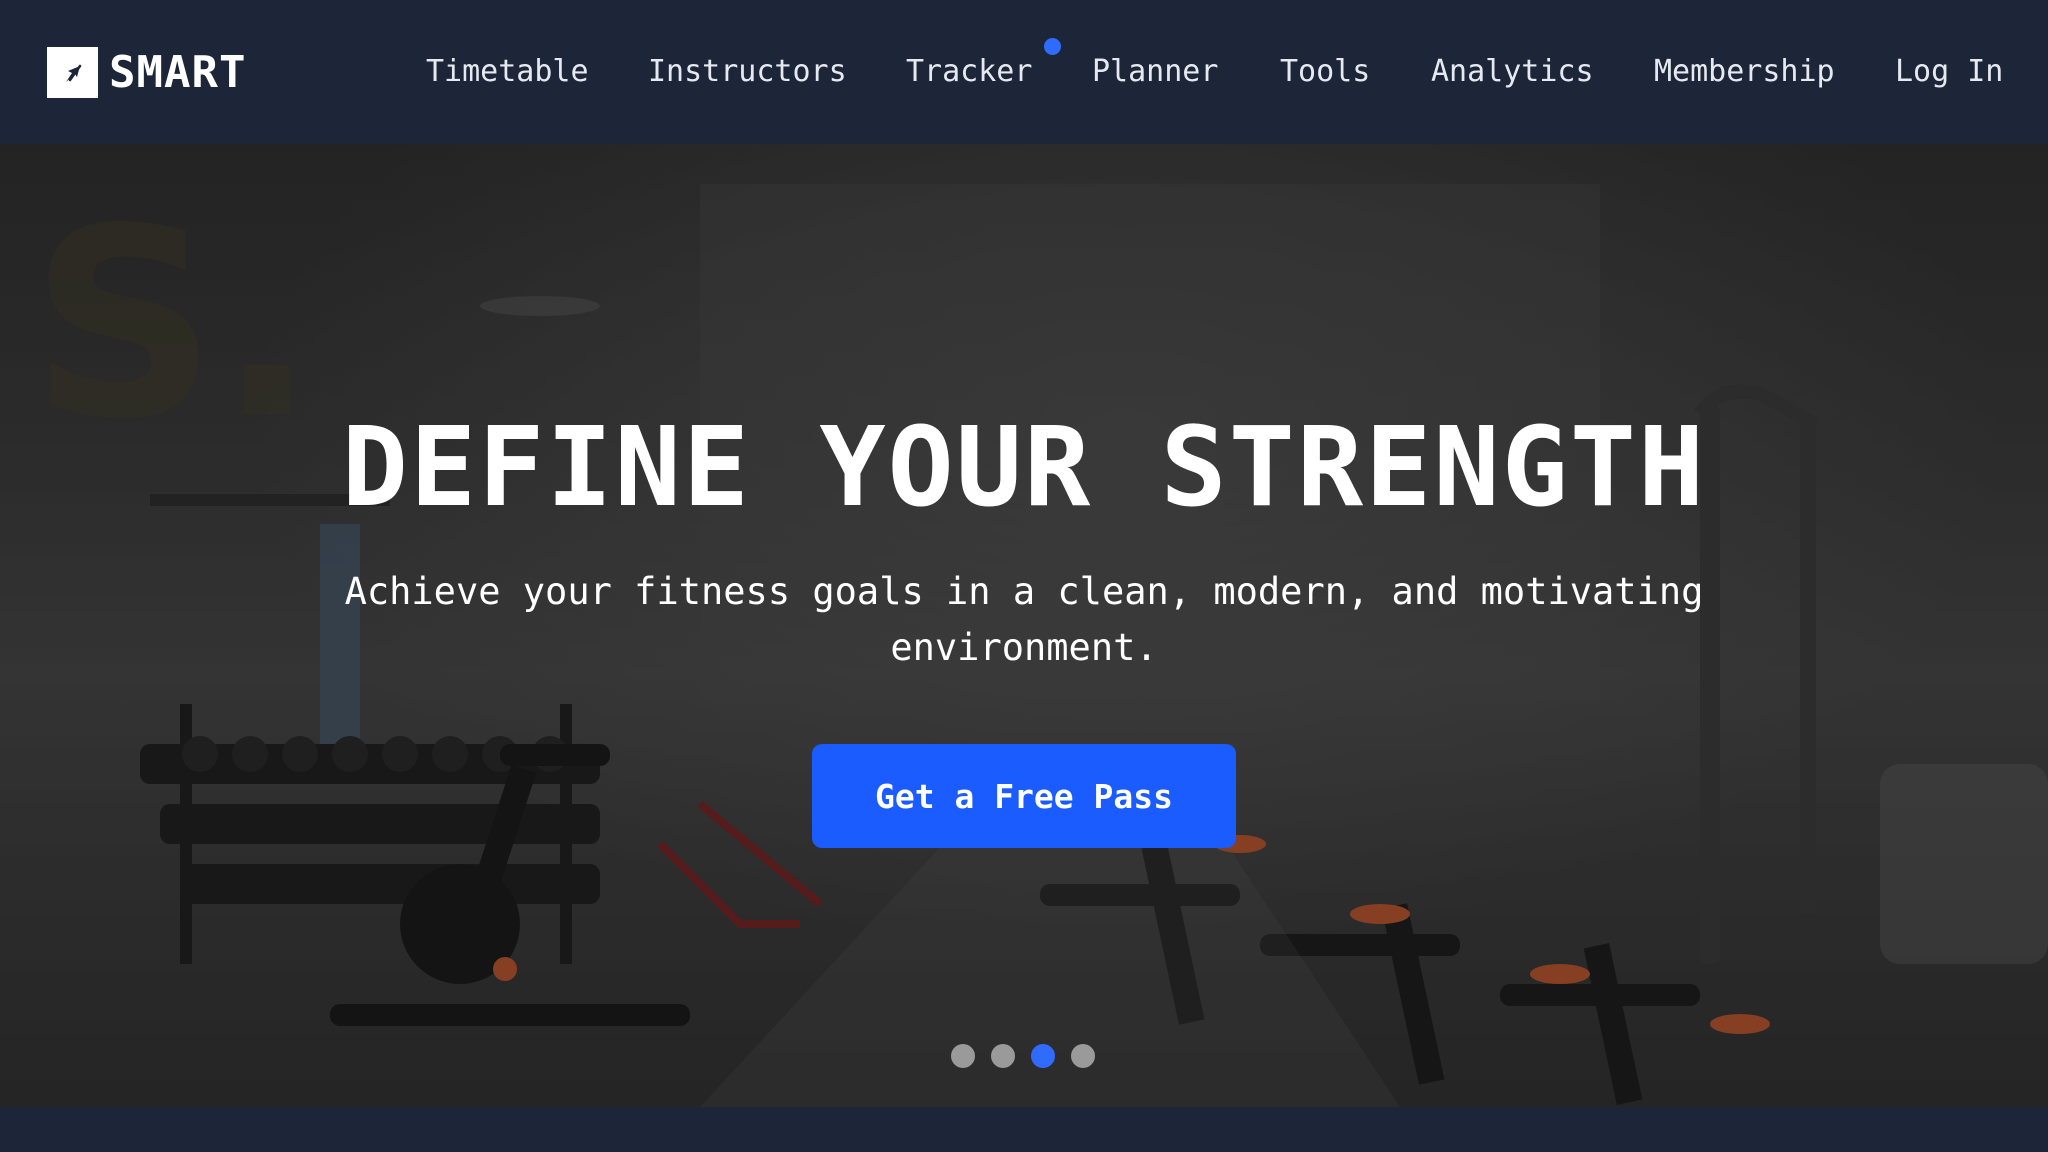 The image size is (2048, 1152). I want to click on carousel-indicators, so click(1023, 1056).